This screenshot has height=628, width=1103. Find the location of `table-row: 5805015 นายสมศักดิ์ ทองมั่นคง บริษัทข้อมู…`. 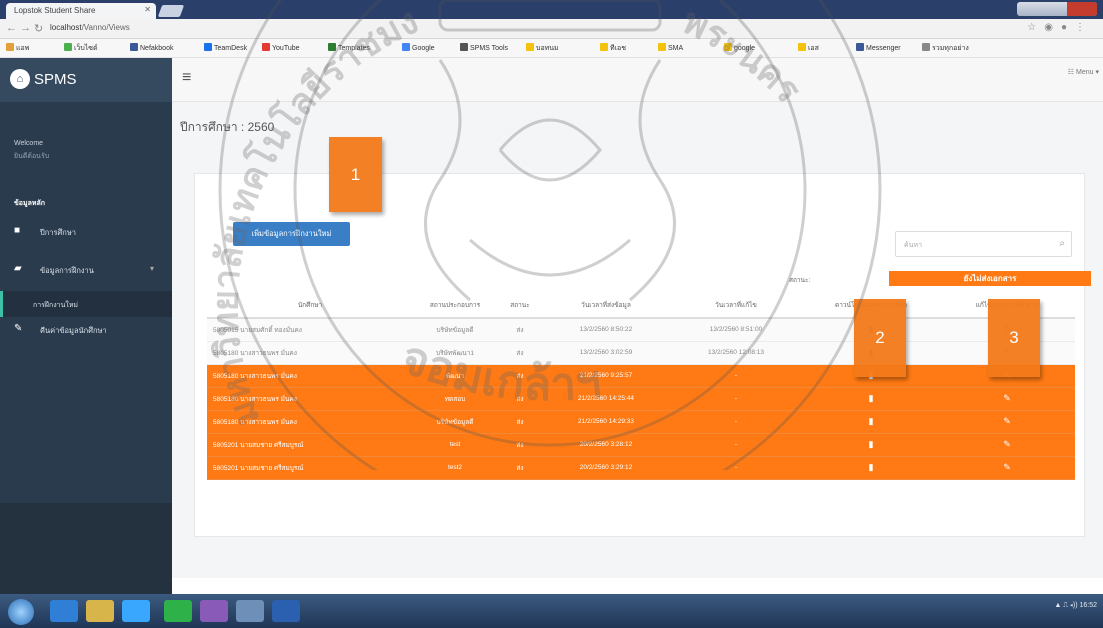

table-row: 5805015 นายสมศักดิ์ ทองมั่นคง บริษัทข้อมู… is located at coordinates (641, 330).